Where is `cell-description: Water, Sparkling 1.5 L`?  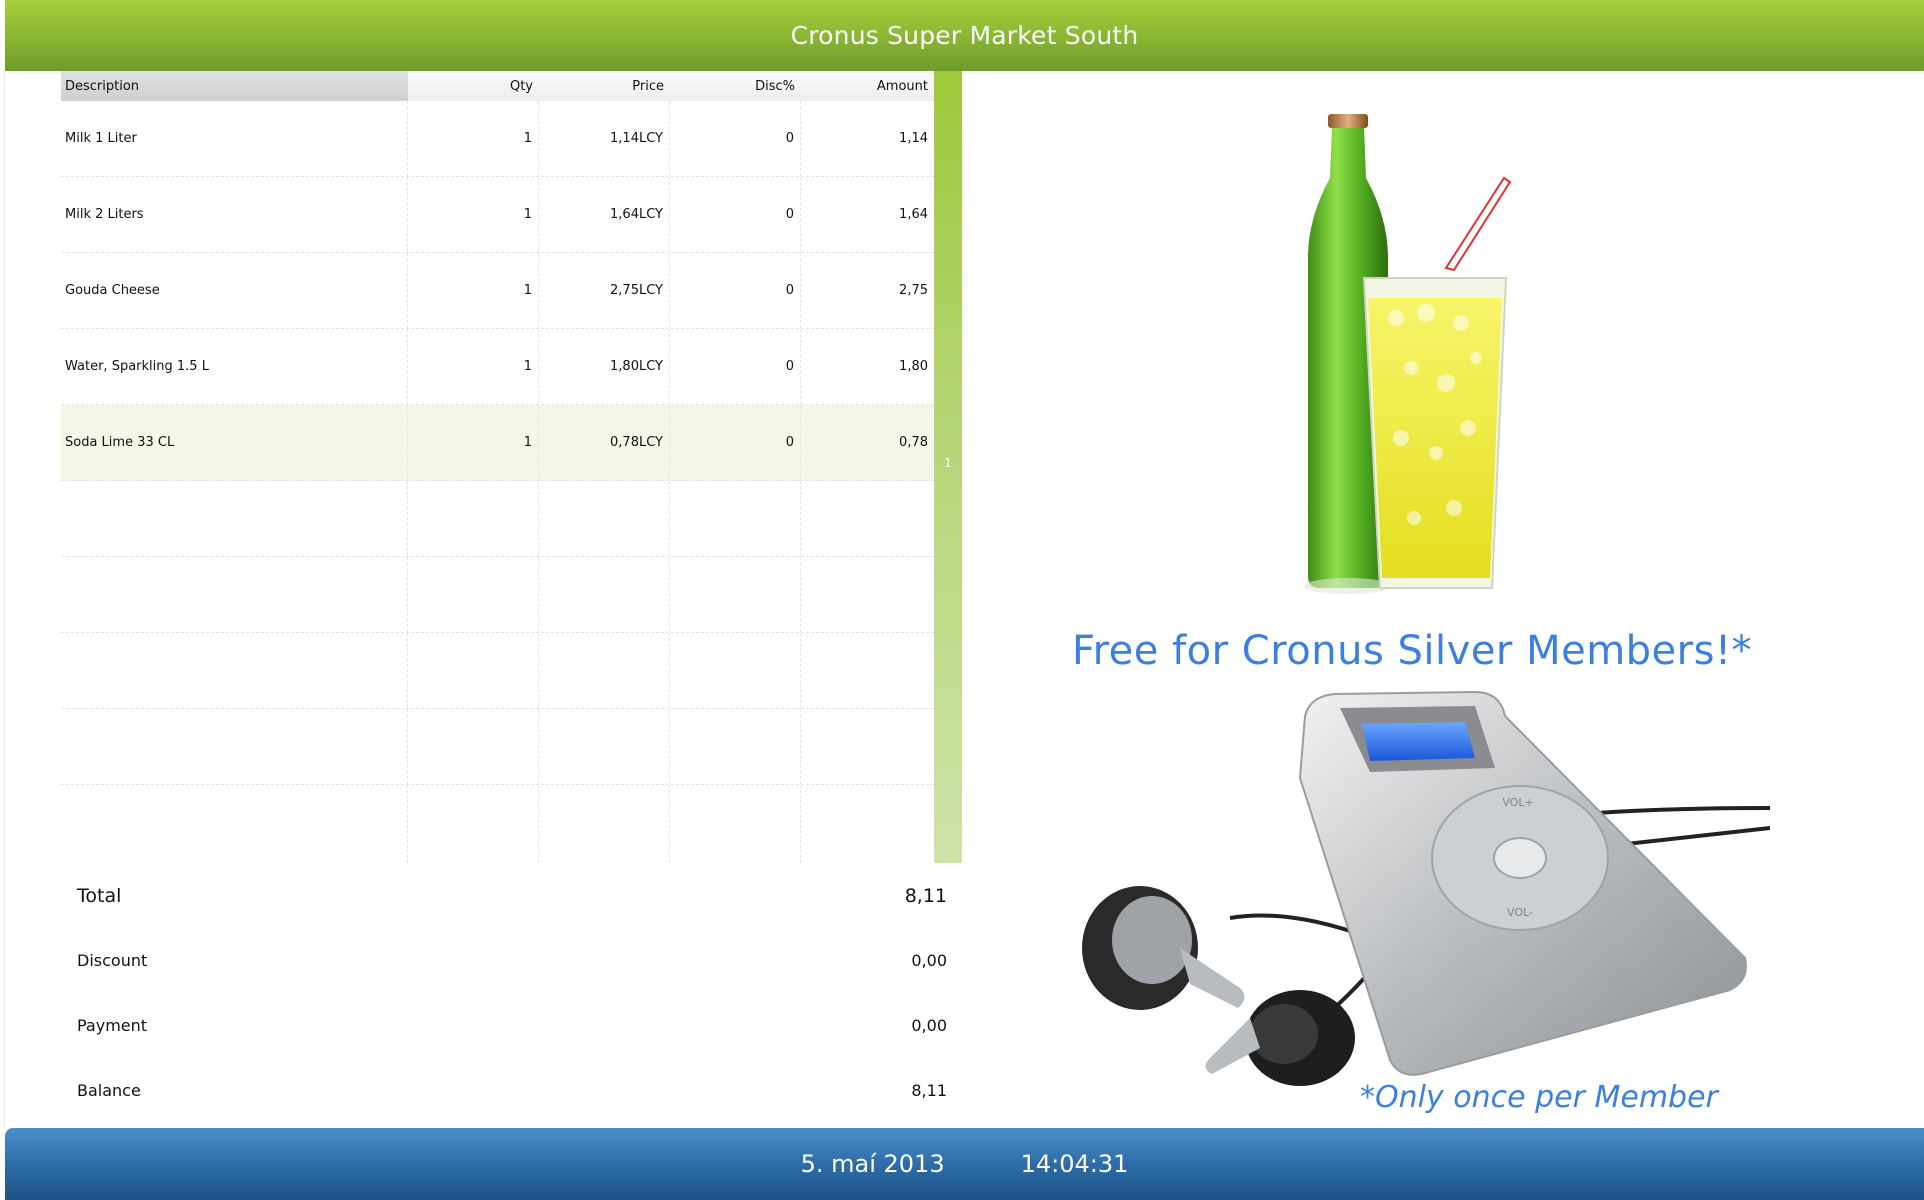 cell-description: Water, Sparkling 1.5 L is located at coordinates (234, 366).